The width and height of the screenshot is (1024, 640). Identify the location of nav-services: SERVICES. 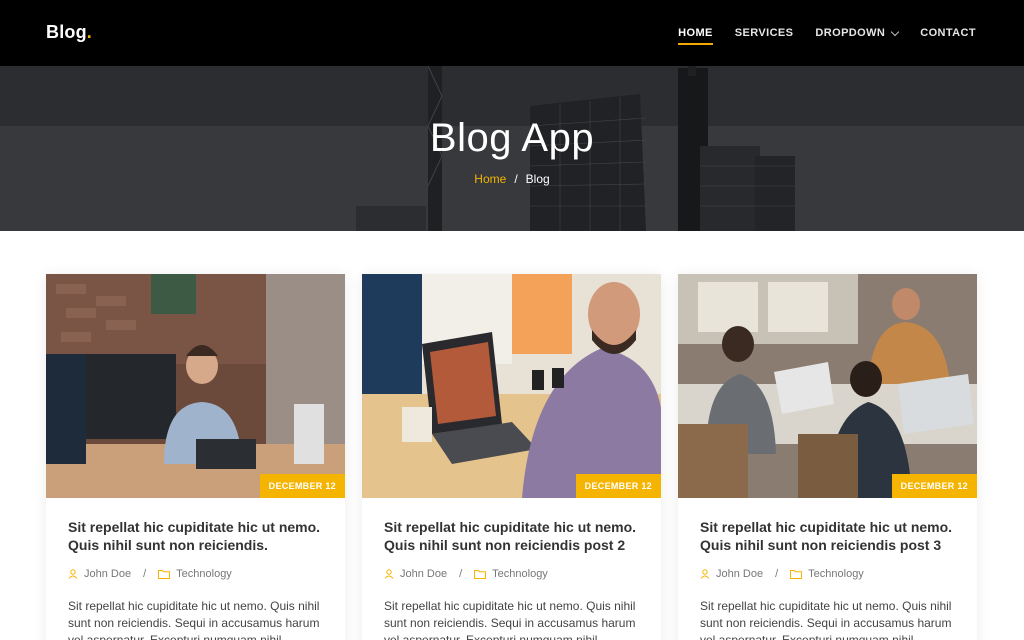
(764, 33).